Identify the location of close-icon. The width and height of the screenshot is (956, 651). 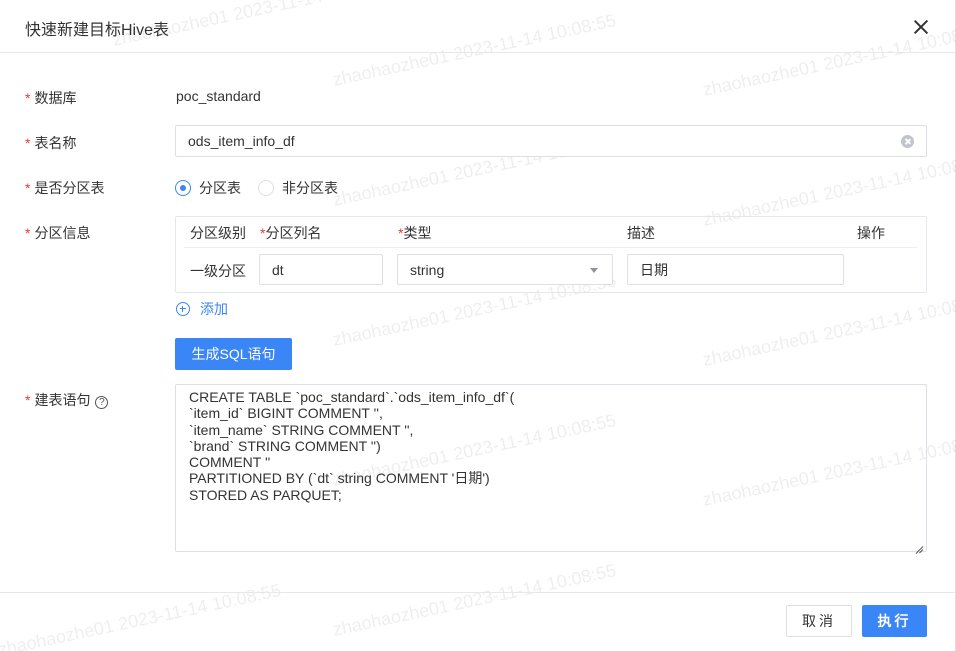
(921, 27).